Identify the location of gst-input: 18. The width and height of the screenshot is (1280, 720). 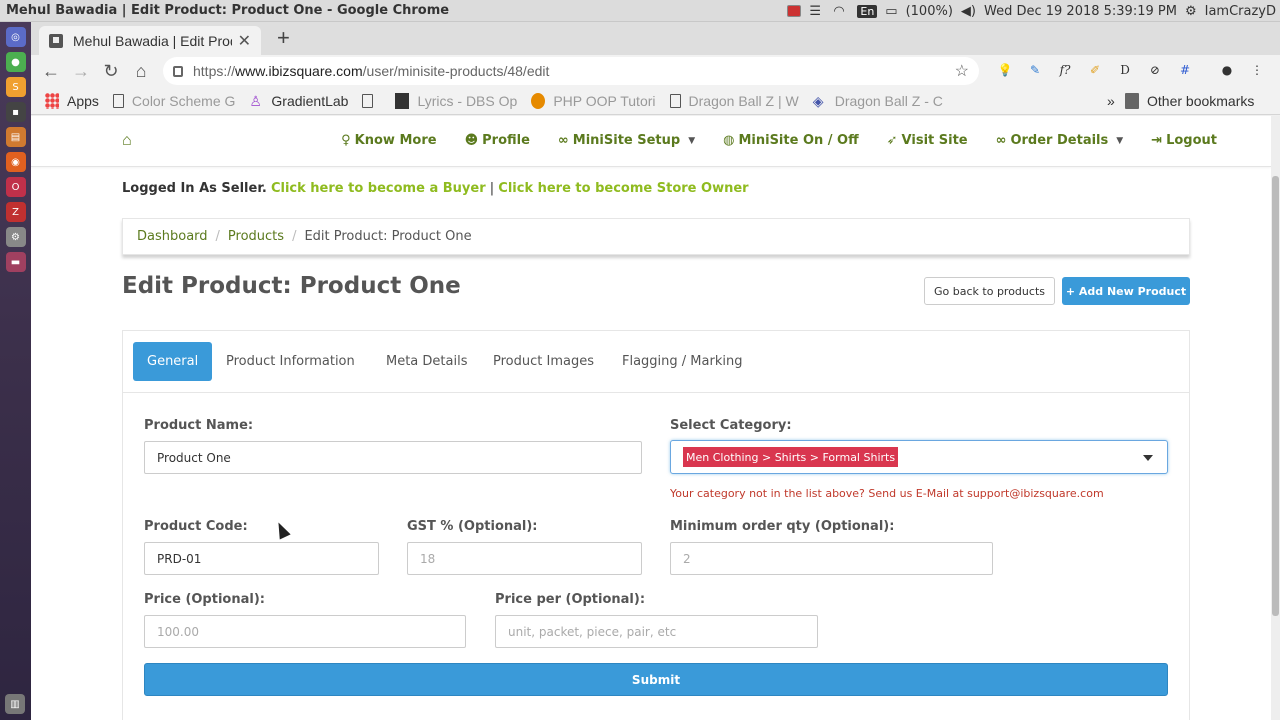
(524, 558).